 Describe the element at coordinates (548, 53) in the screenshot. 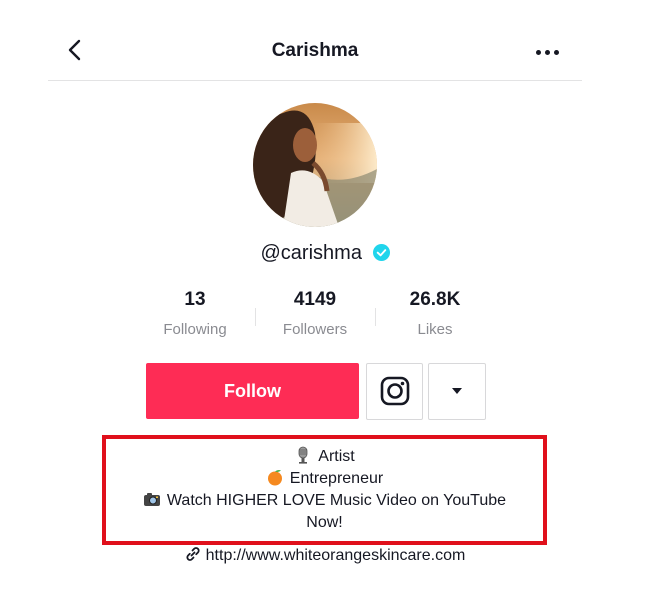

I see `more-dots-icon` at that location.